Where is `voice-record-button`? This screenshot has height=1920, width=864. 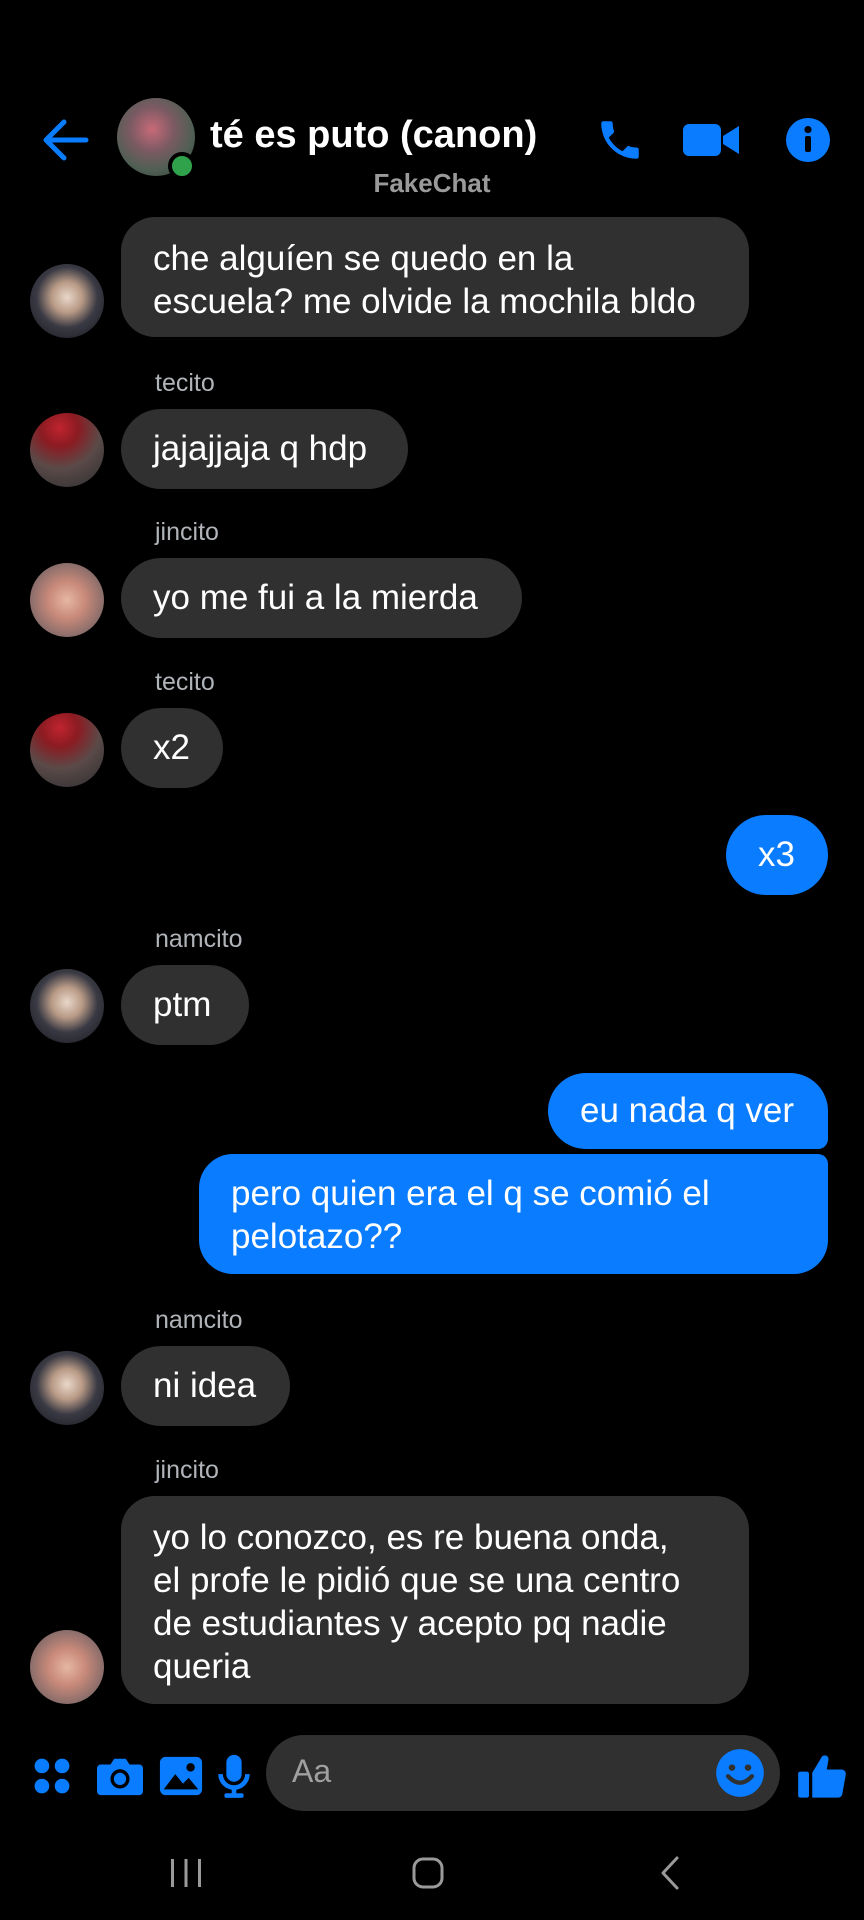 voice-record-button is located at coordinates (234, 1776).